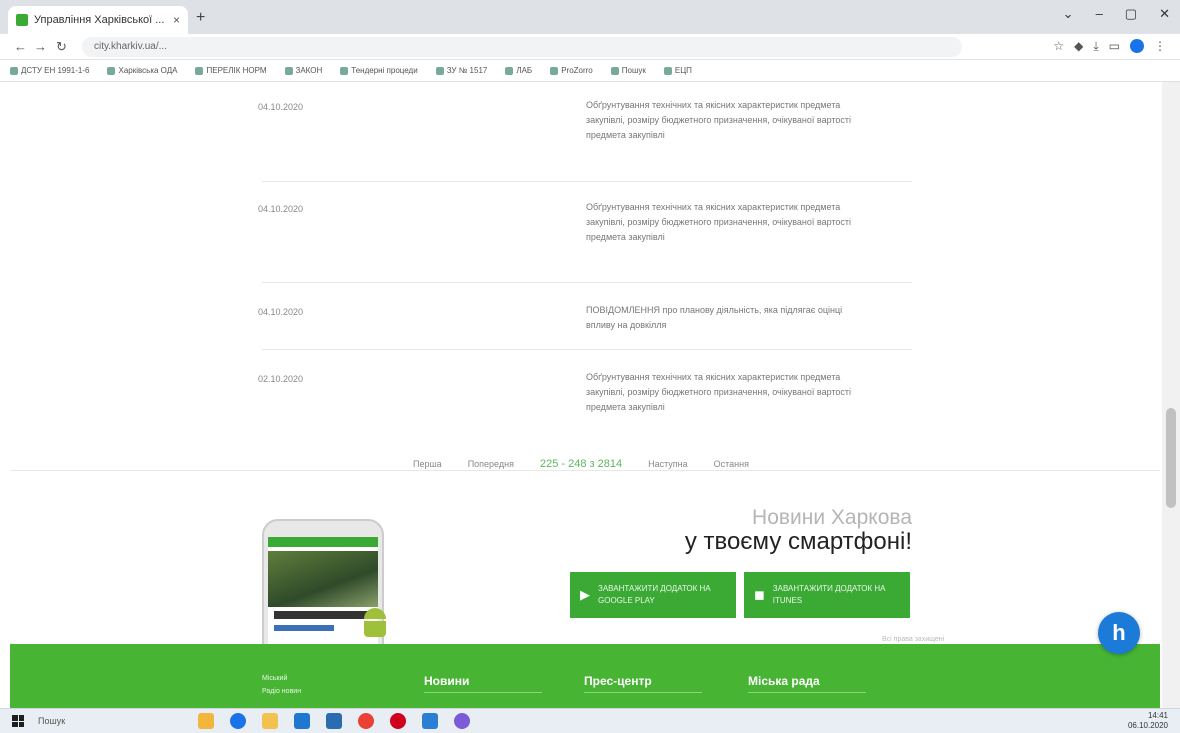  What do you see at coordinates (427, 464) in the screenshot?
I see `page-first-link: Перша` at bounding box center [427, 464].